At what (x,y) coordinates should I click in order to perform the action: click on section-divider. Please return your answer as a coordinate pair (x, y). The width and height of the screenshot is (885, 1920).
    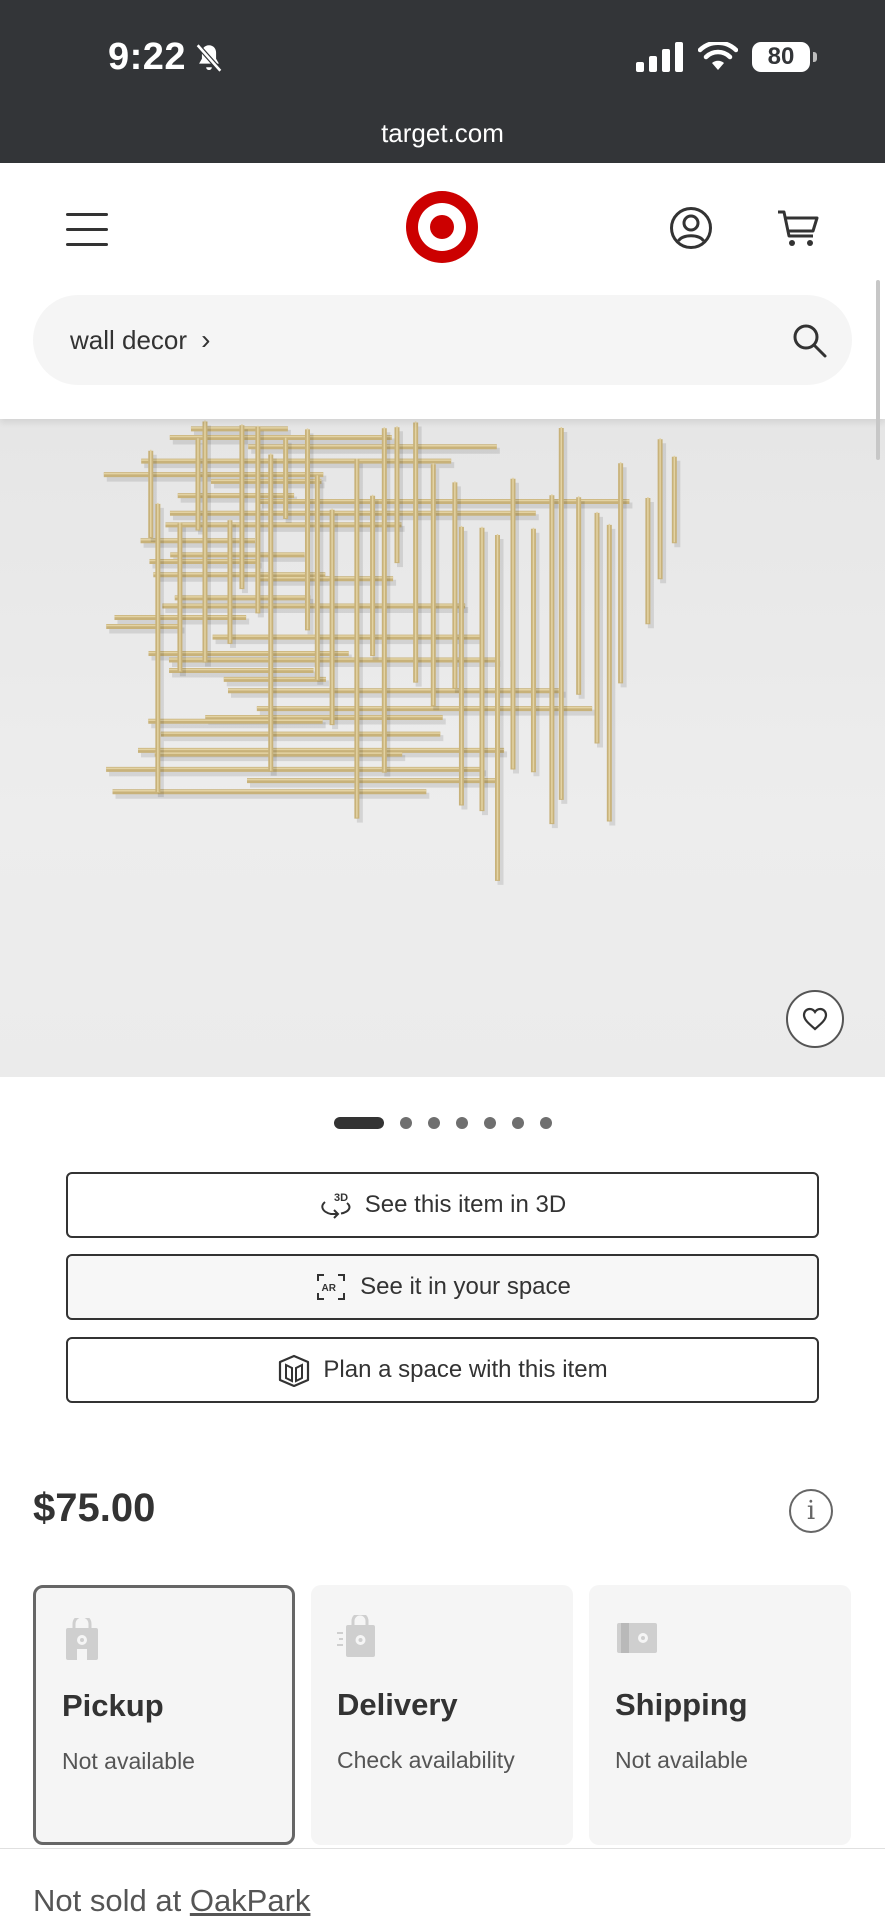
    Looking at the image, I should click on (442, 1848).